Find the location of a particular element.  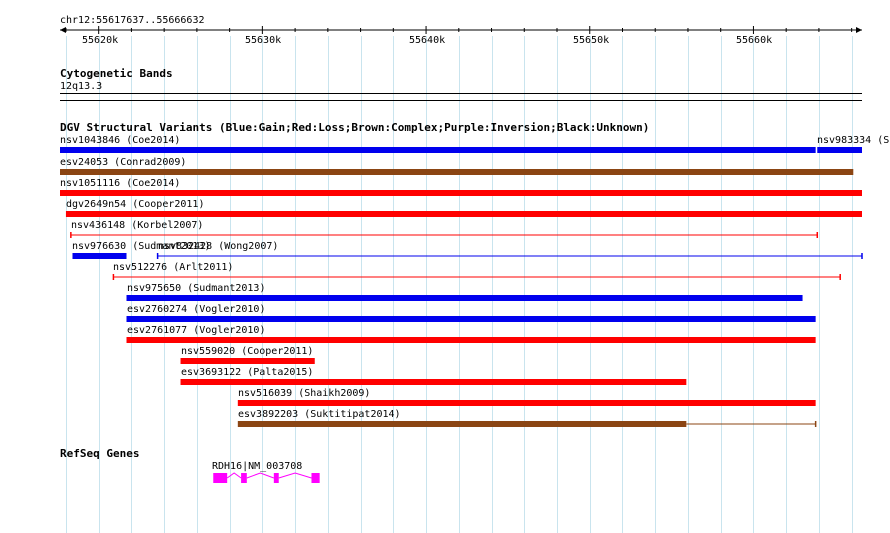

sv-feature-label: dgv2649n54 (Cooper2011) is located at coordinates (135, 204).